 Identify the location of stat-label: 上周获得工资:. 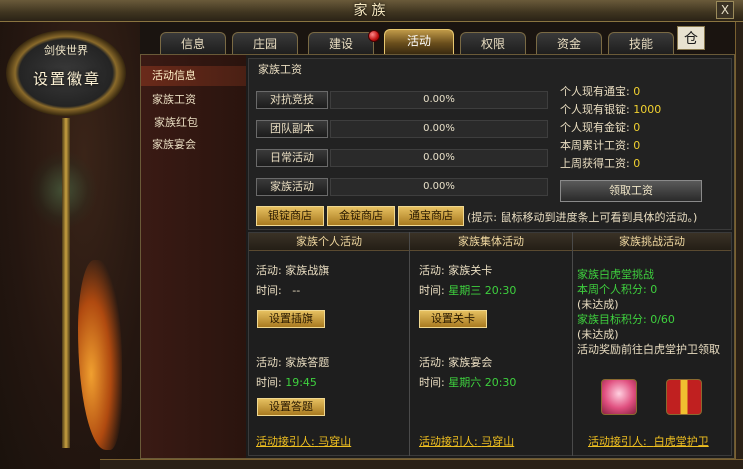
(595, 163).